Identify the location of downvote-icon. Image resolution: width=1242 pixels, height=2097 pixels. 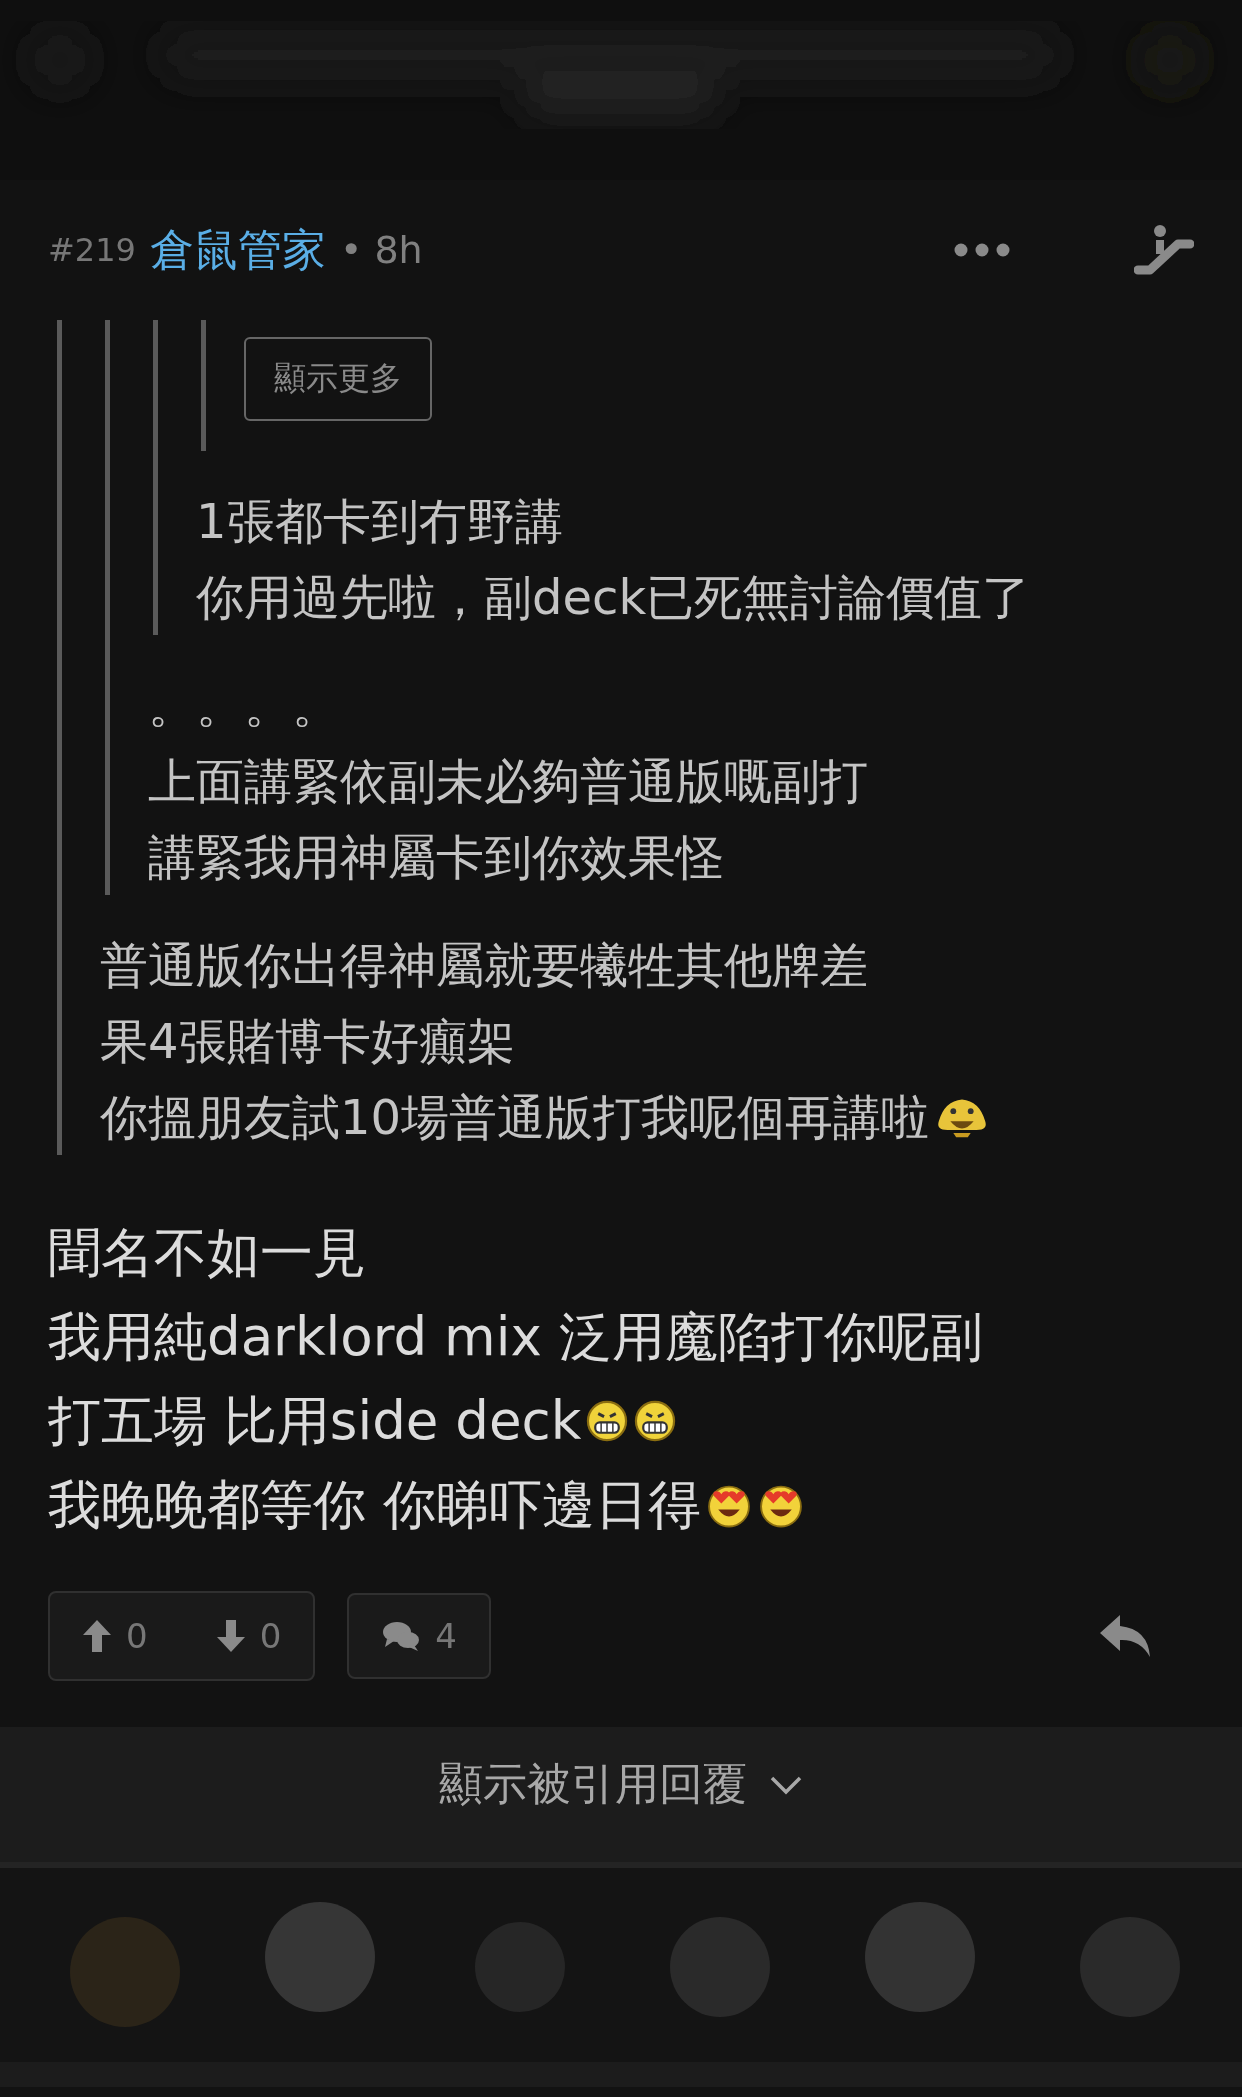
(230, 1636).